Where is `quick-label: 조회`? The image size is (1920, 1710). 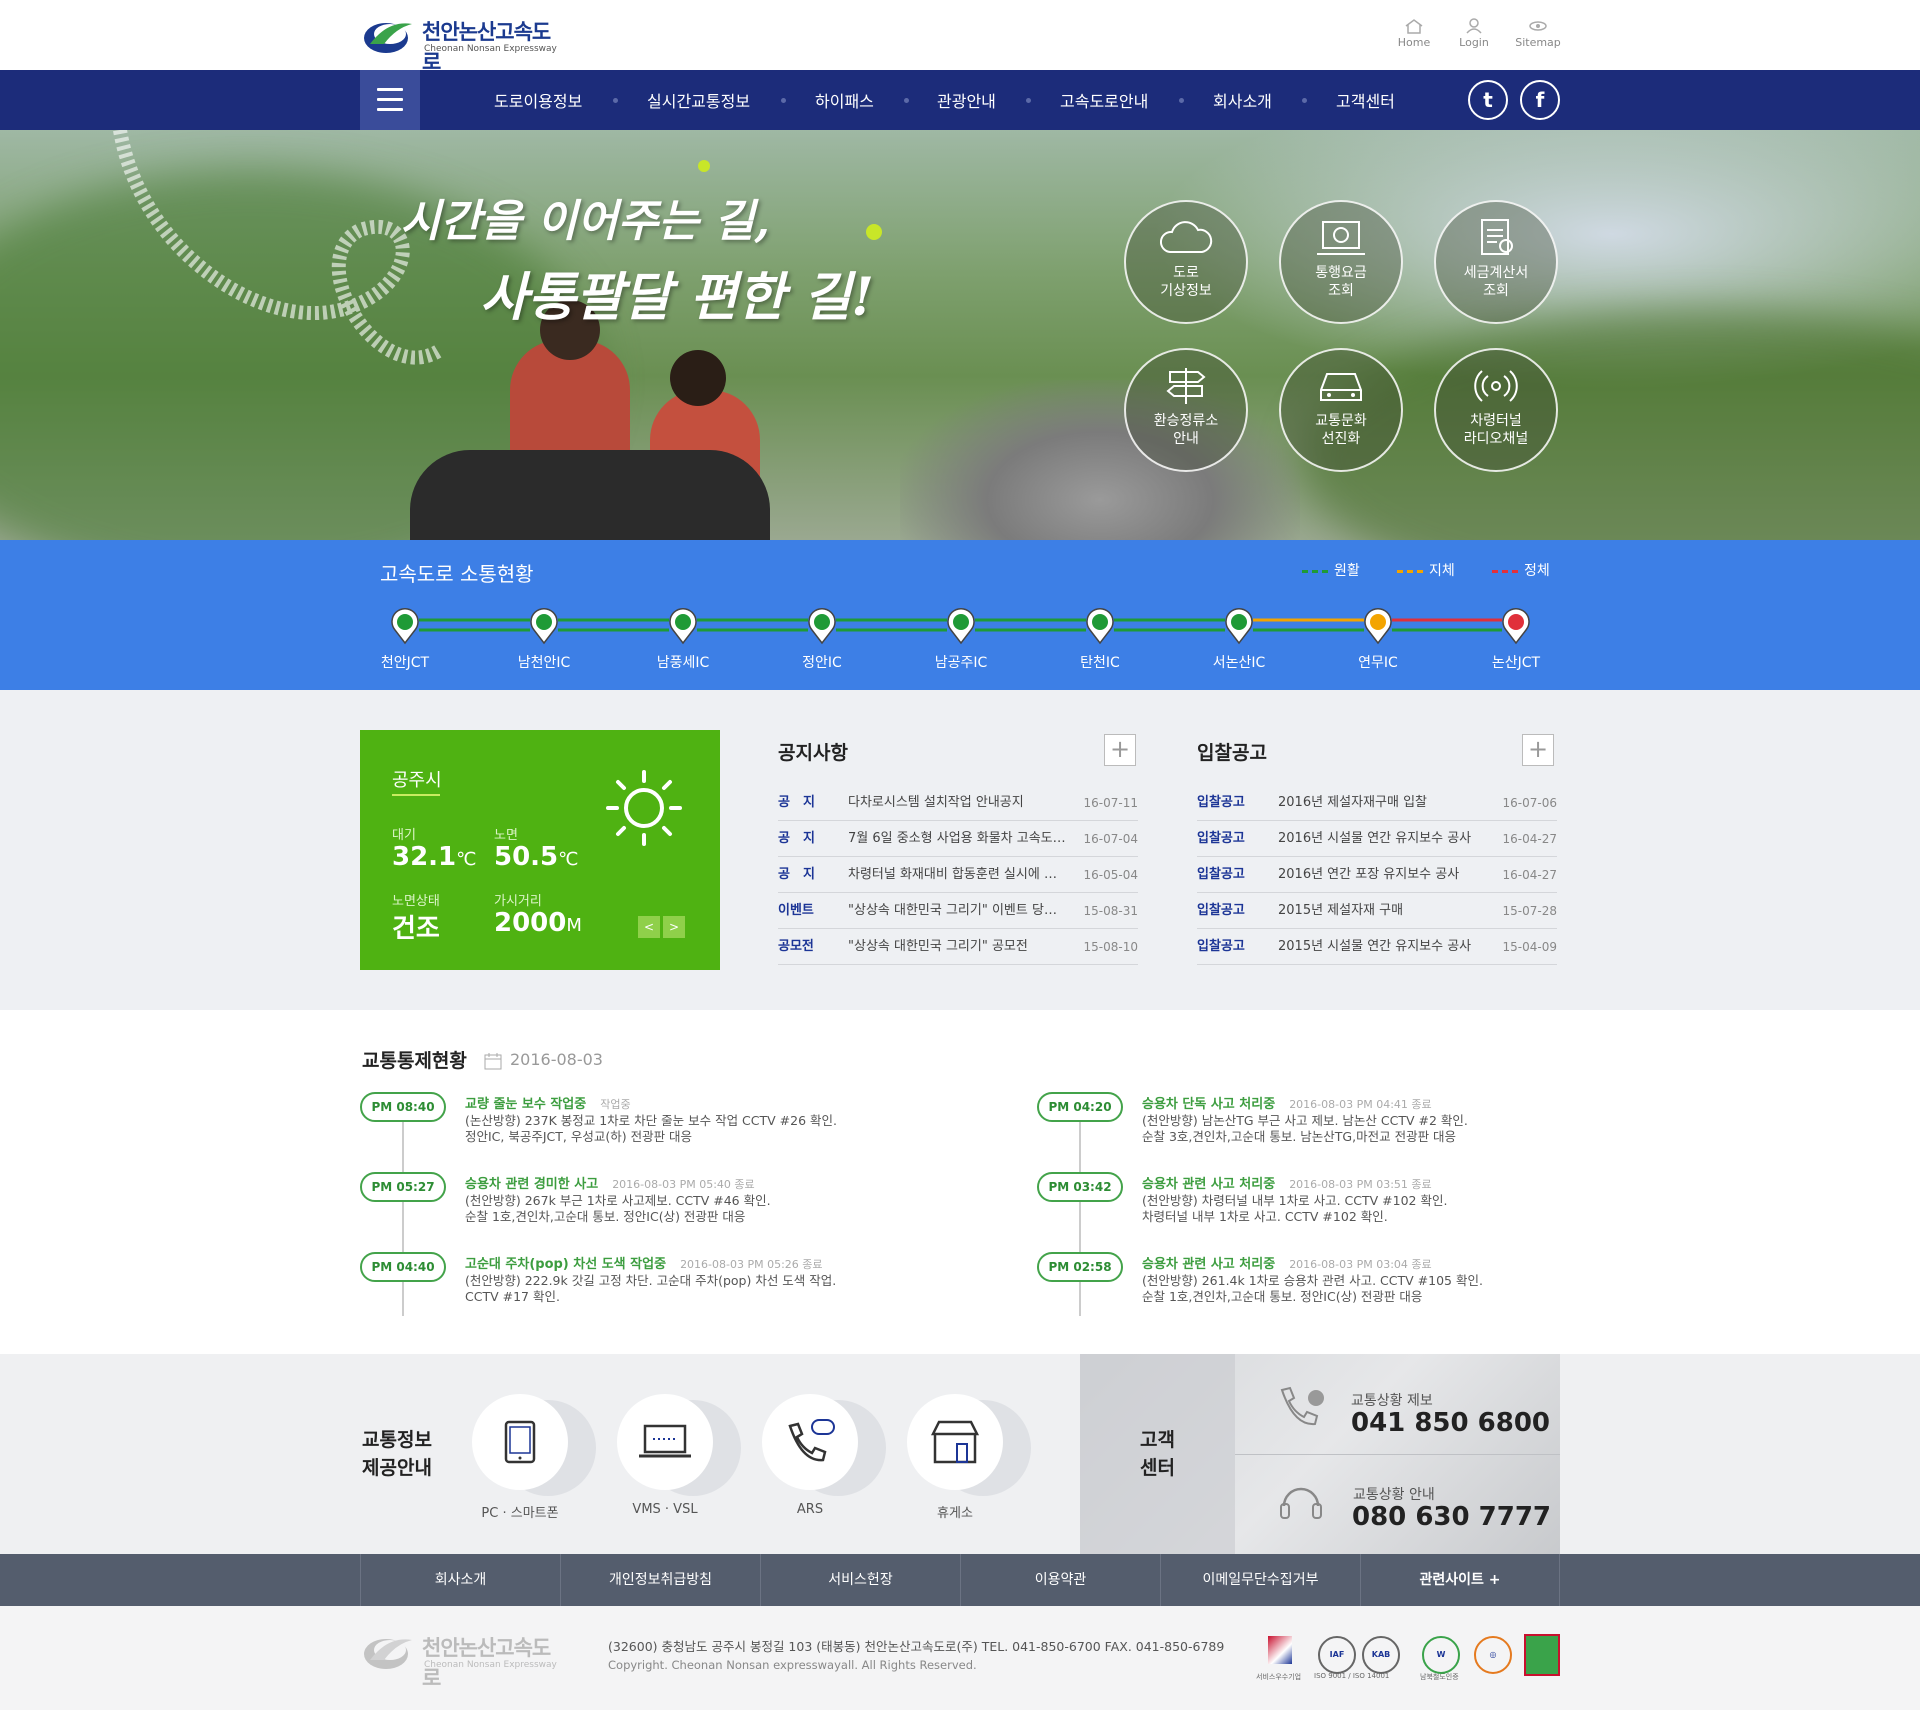
quick-label: 조회 is located at coordinates (1341, 291).